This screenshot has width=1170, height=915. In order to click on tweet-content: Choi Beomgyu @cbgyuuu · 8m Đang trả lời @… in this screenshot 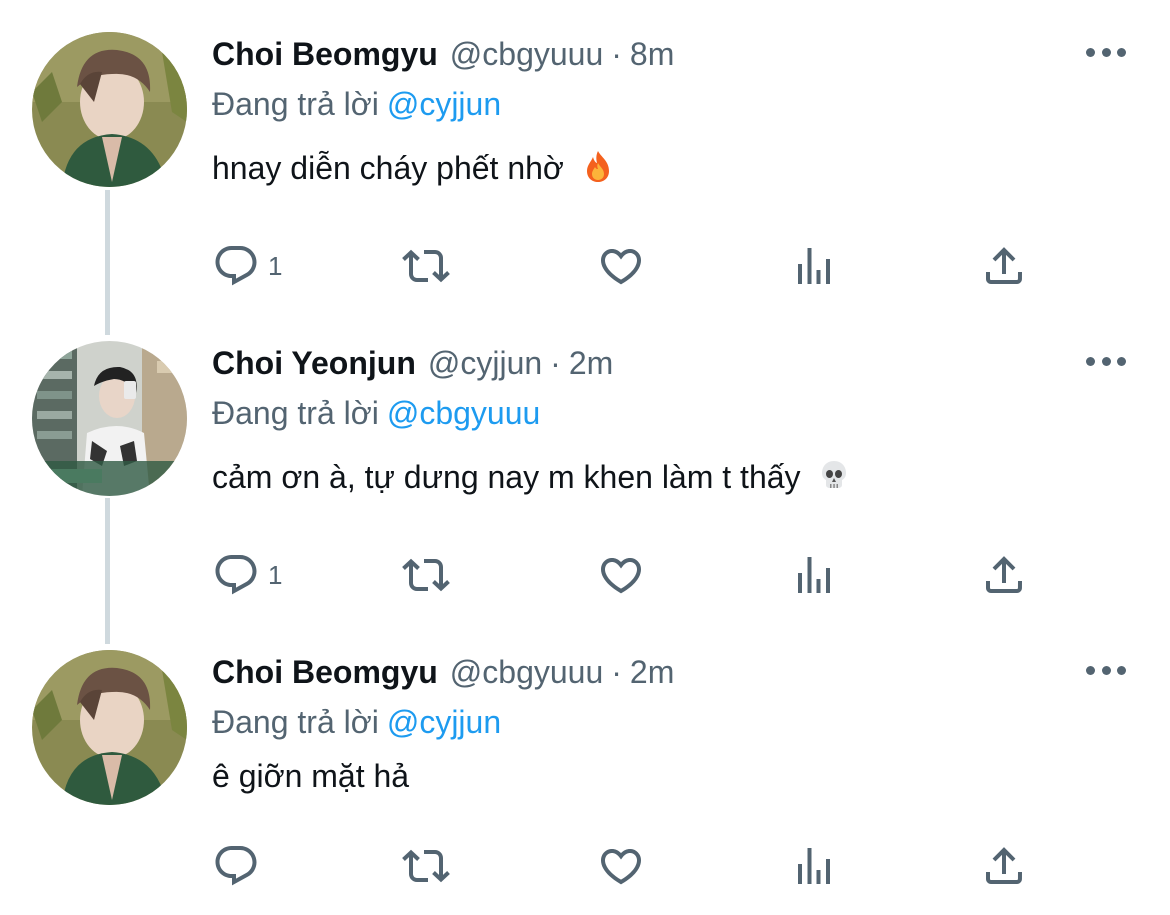, I will do `click(691, 111)`.